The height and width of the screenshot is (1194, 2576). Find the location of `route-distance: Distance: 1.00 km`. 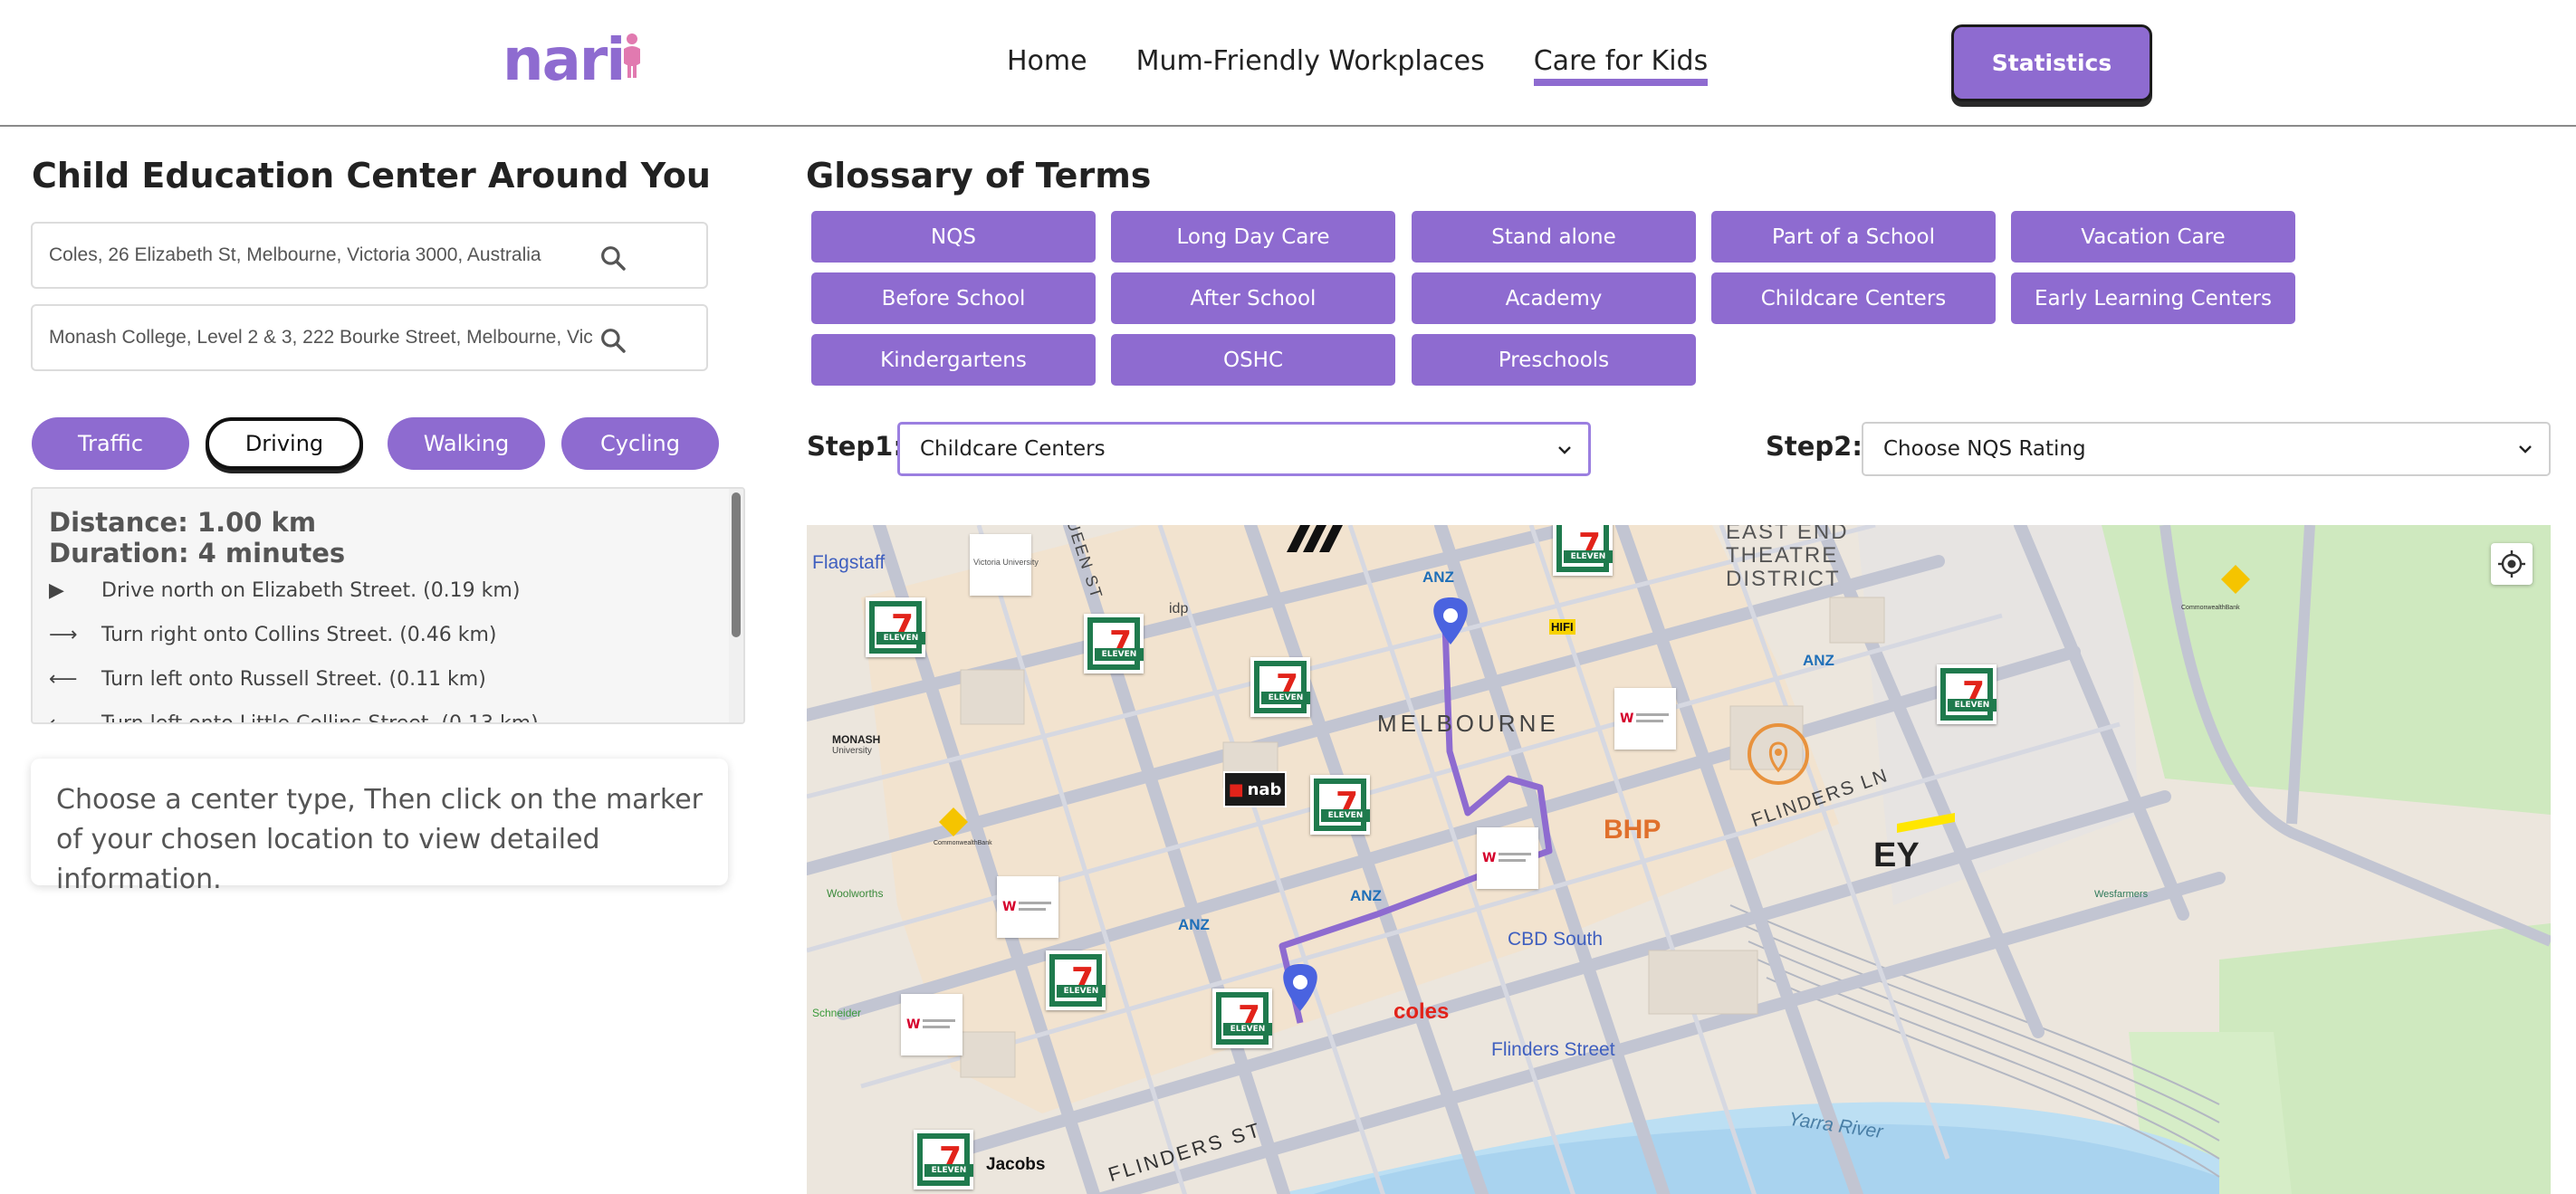

route-distance: Distance: 1.00 km is located at coordinates (183, 522).